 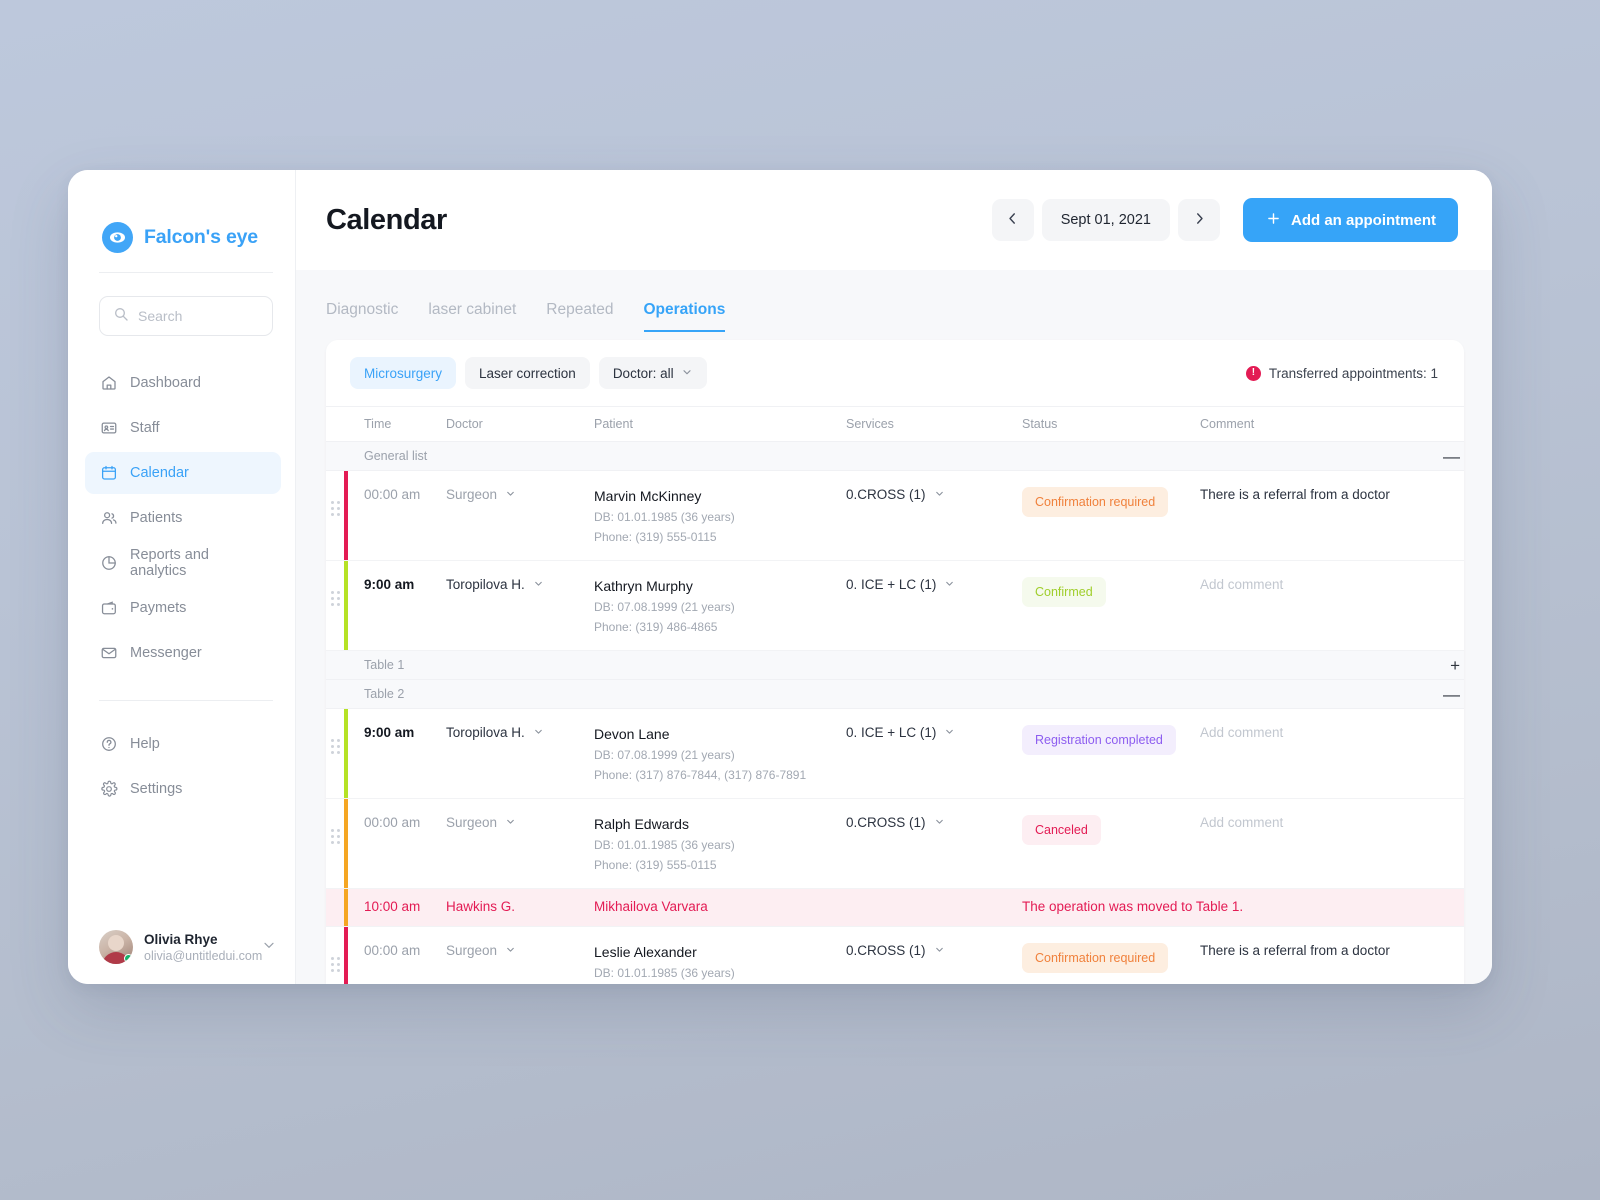 I want to click on sidebar-item-label: Settings, so click(x=156, y=789).